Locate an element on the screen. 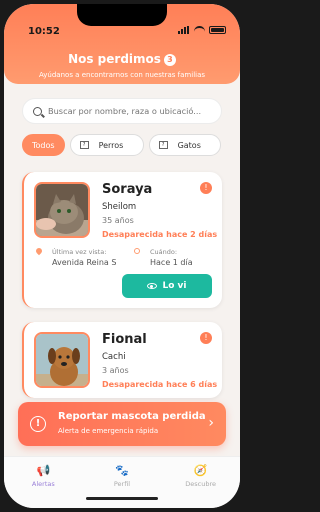 This screenshot has height=512, width=320. page-title-text: Nos perdimos is located at coordinates (114, 59).